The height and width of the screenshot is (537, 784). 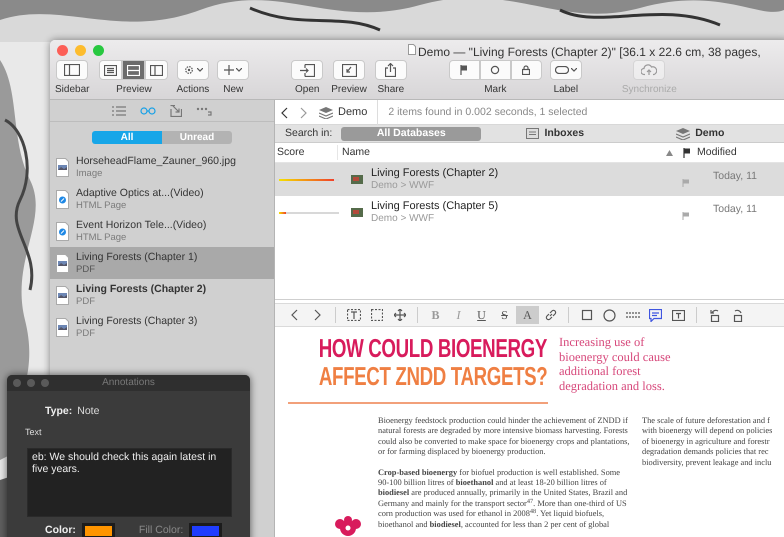 I want to click on scope-tab: Inboxes, so click(x=555, y=133).